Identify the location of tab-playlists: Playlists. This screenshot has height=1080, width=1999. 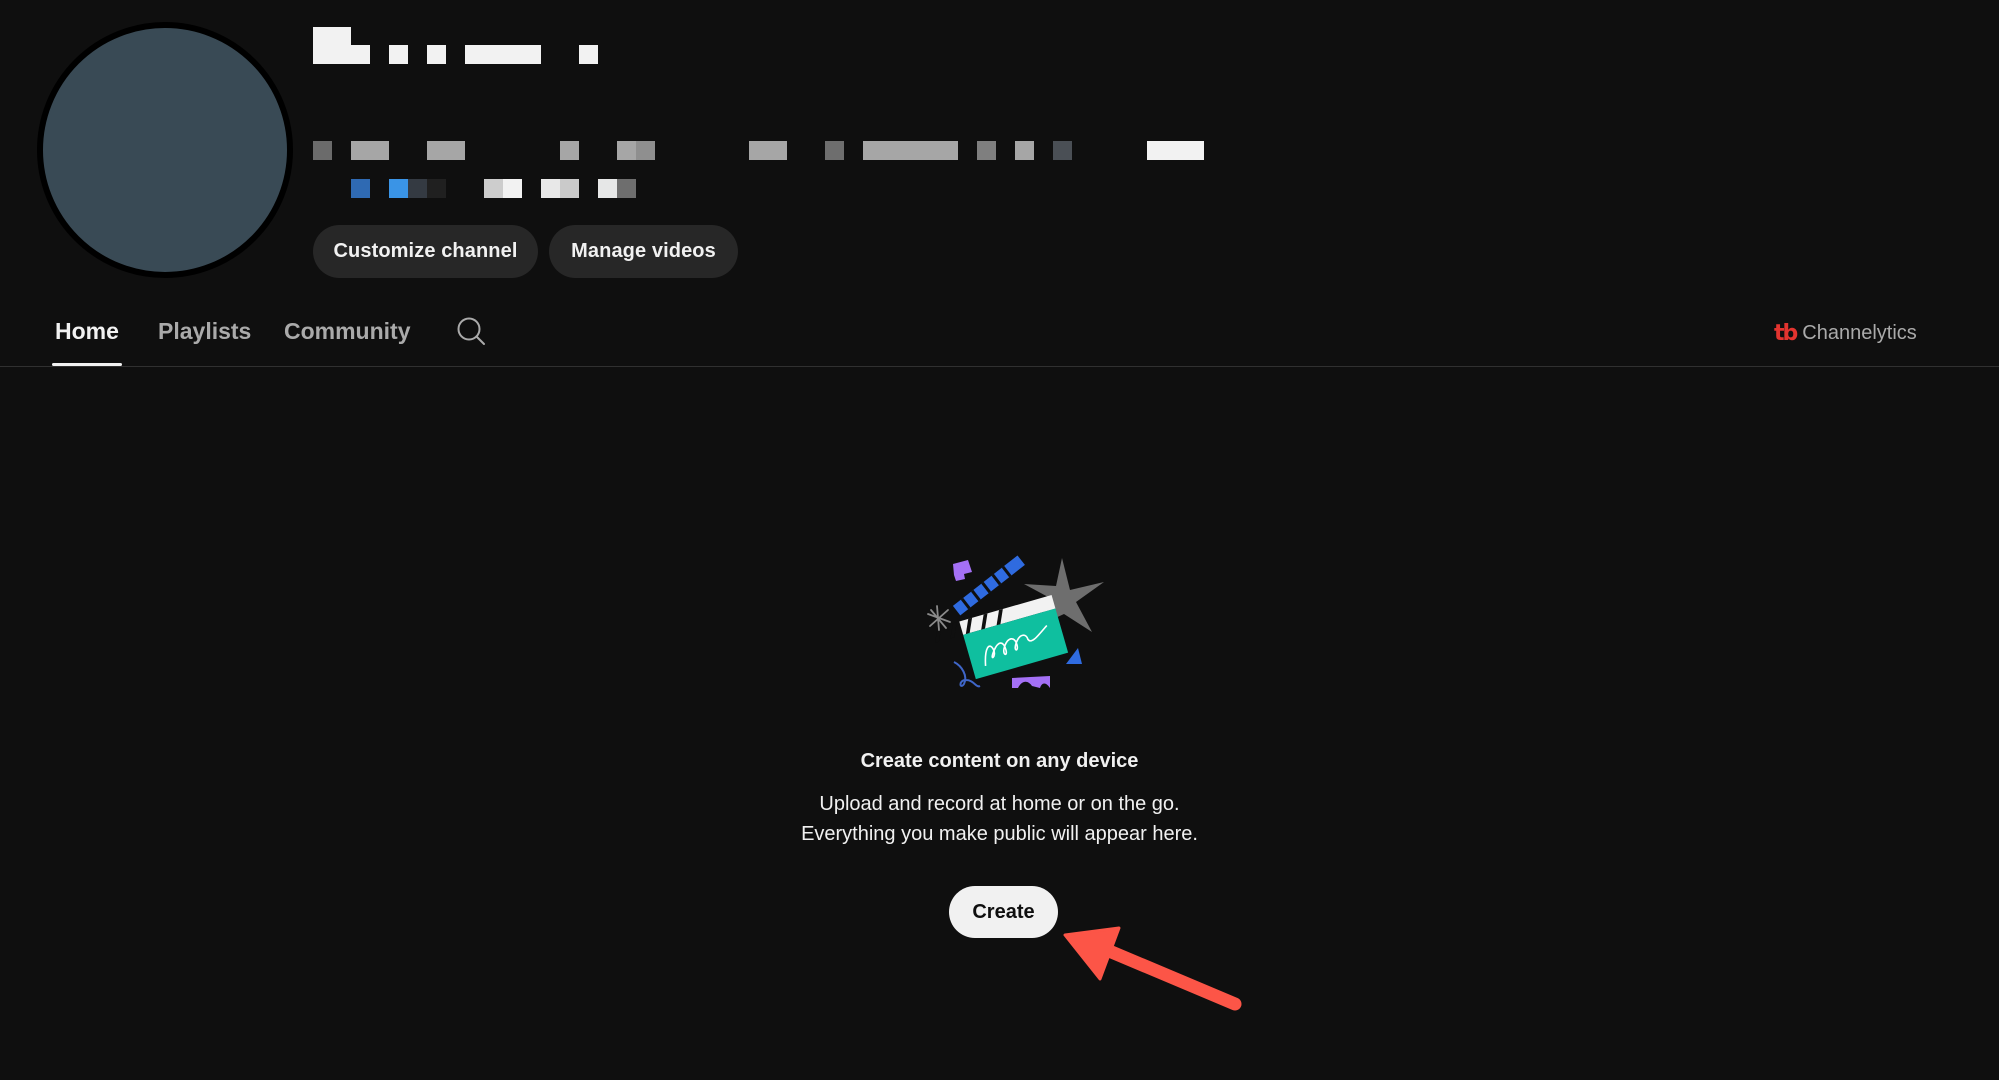
(204, 331).